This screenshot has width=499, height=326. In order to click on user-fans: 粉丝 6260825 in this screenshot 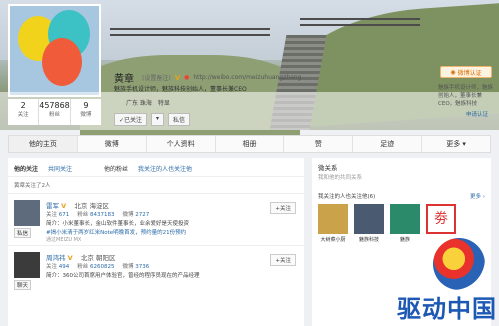, I will do `click(95, 266)`.